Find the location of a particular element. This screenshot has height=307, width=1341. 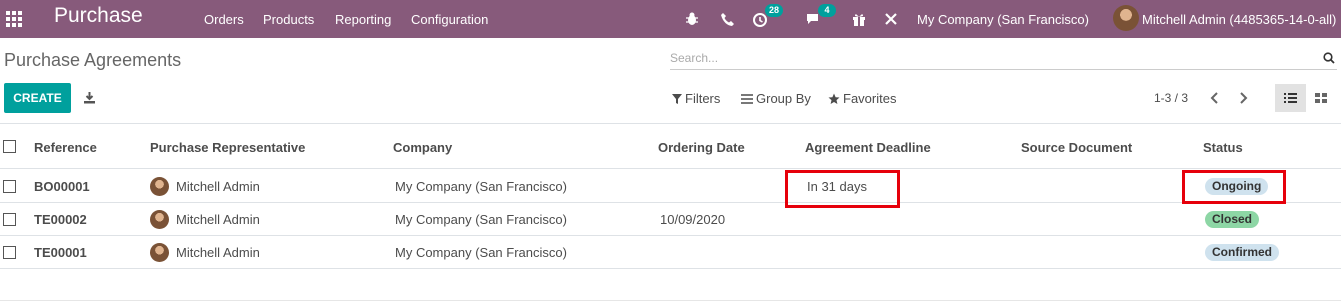

column-status: Status is located at coordinates (1223, 147).